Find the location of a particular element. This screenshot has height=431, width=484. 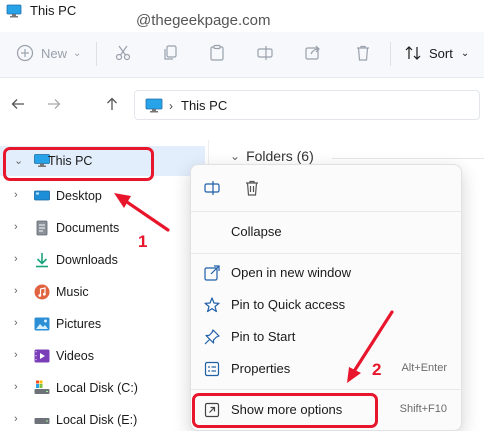

arrow-1-icon is located at coordinates (142, 212).